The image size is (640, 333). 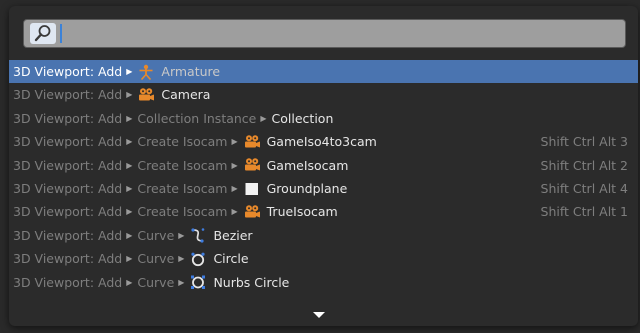 What do you see at coordinates (323, 258) in the screenshot?
I see `search-result-item: 3D Viewport: Add ▶ Curve ▶ Circle` at bounding box center [323, 258].